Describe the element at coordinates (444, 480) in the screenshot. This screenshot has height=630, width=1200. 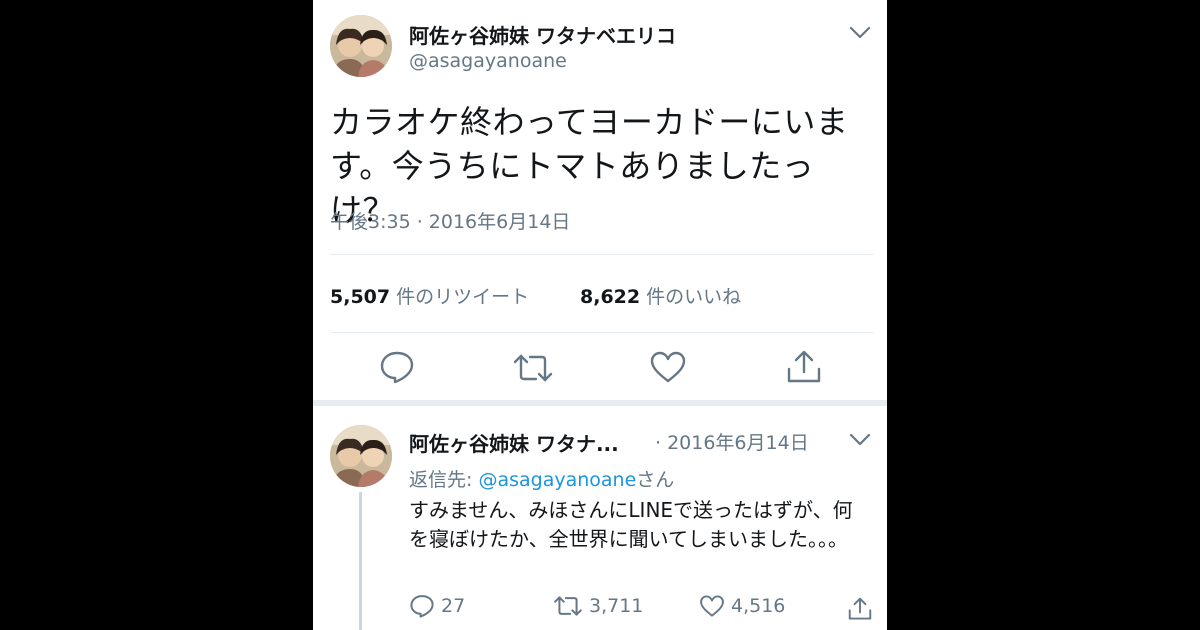
I see `reply-prefix: 返信先:` at that location.